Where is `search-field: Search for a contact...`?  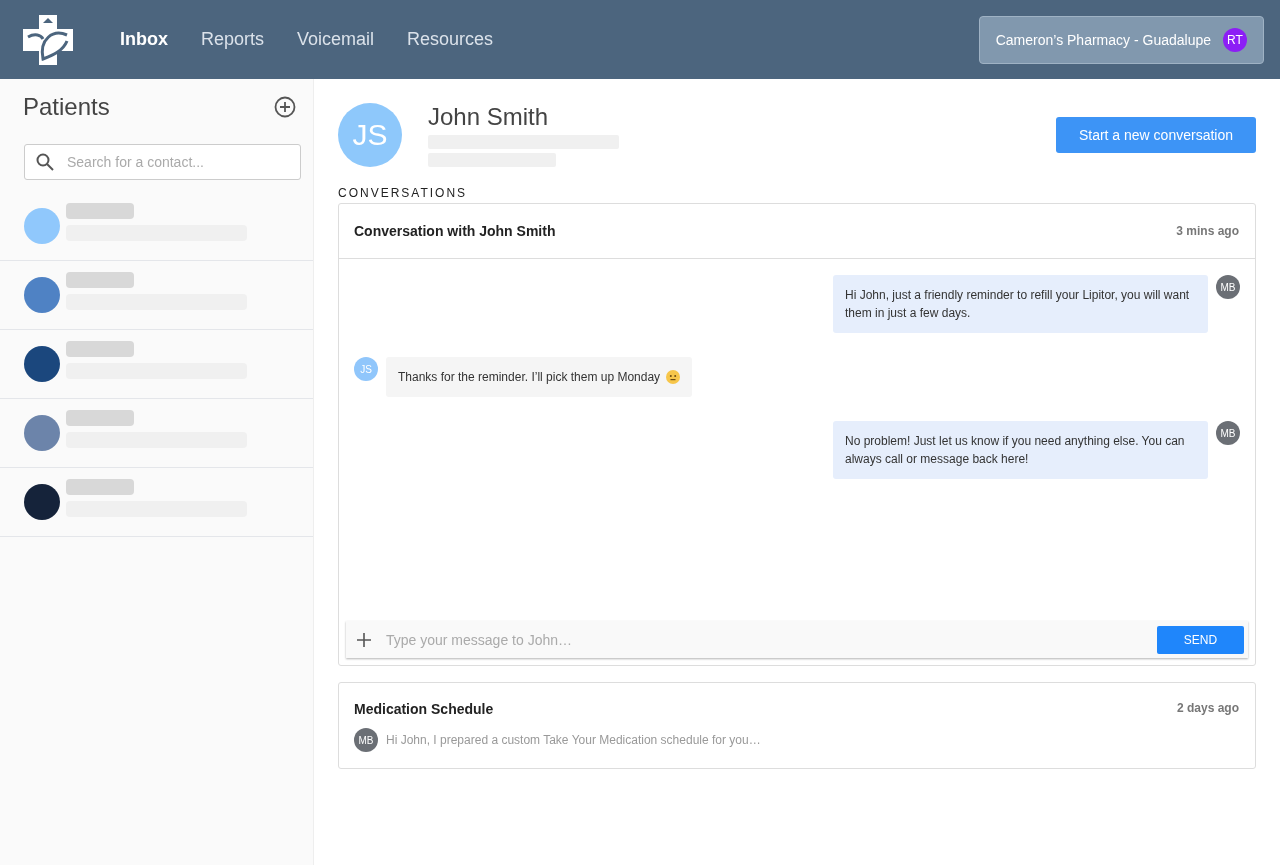 search-field: Search for a contact... is located at coordinates (177, 162).